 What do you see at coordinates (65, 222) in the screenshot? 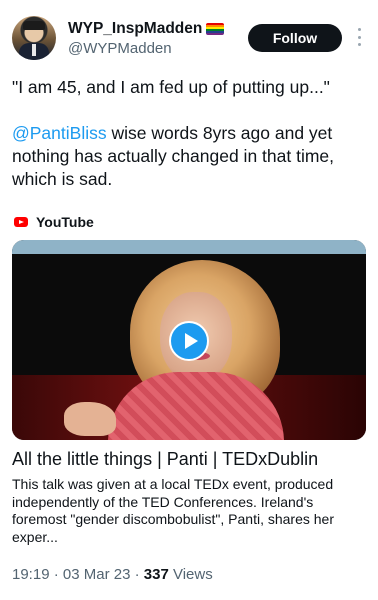
I see `link-source-label: YouTube` at bounding box center [65, 222].